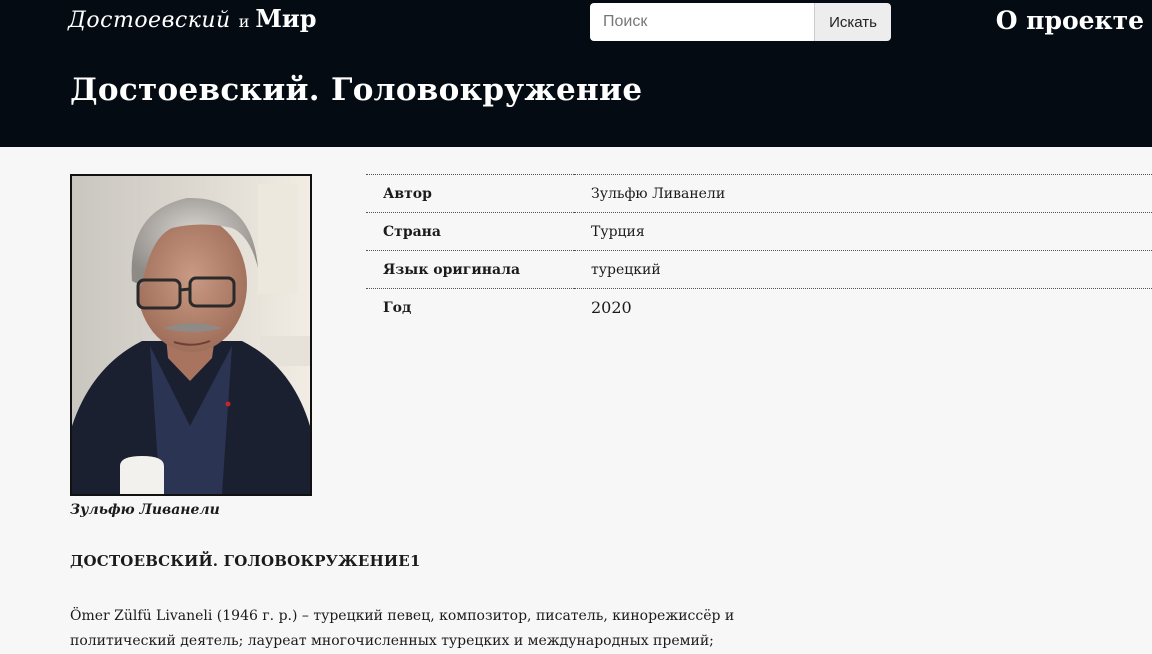  I want to click on author-portrait, so click(191, 335).